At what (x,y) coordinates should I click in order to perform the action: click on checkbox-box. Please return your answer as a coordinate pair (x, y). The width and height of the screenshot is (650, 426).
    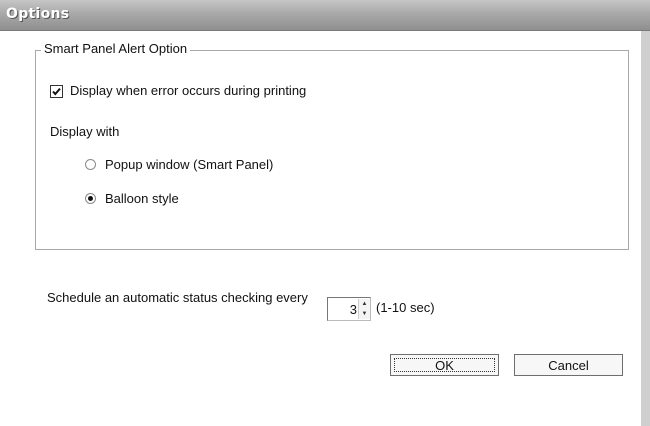
    Looking at the image, I should click on (56, 91).